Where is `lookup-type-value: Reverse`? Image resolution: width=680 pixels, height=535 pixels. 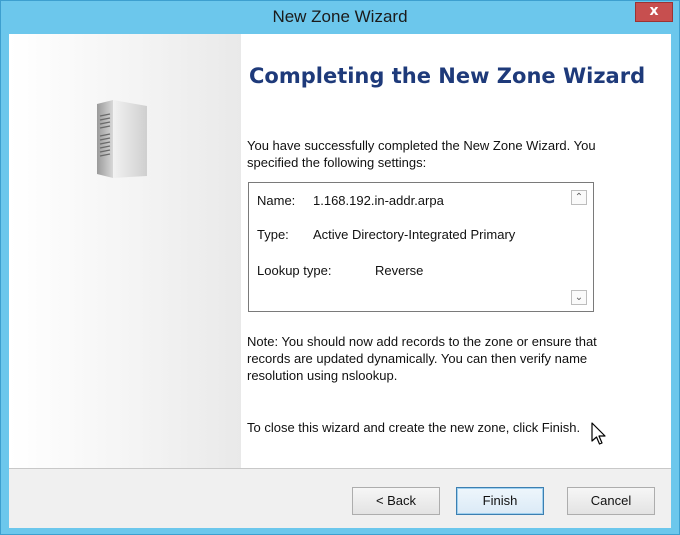 lookup-type-value: Reverse is located at coordinates (399, 270).